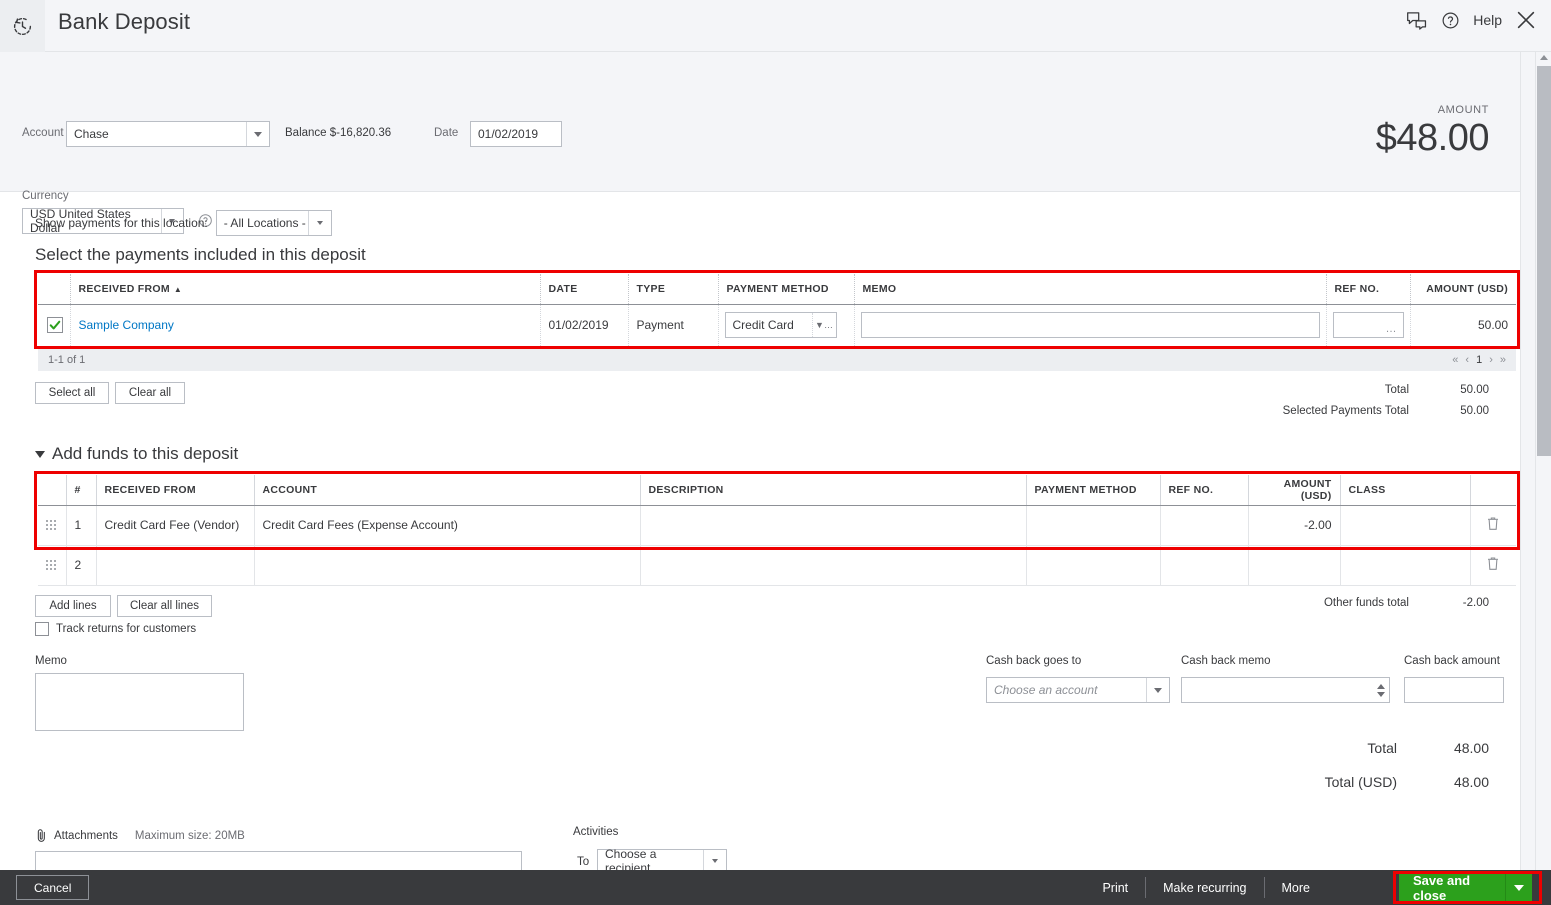 The width and height of the screenshot is (1551, 905). What do you see at coordinates (338, 133) in the screenshot?
I see `account-balance-text: Balance $-16,820.36` at bounding box center [338, 133].